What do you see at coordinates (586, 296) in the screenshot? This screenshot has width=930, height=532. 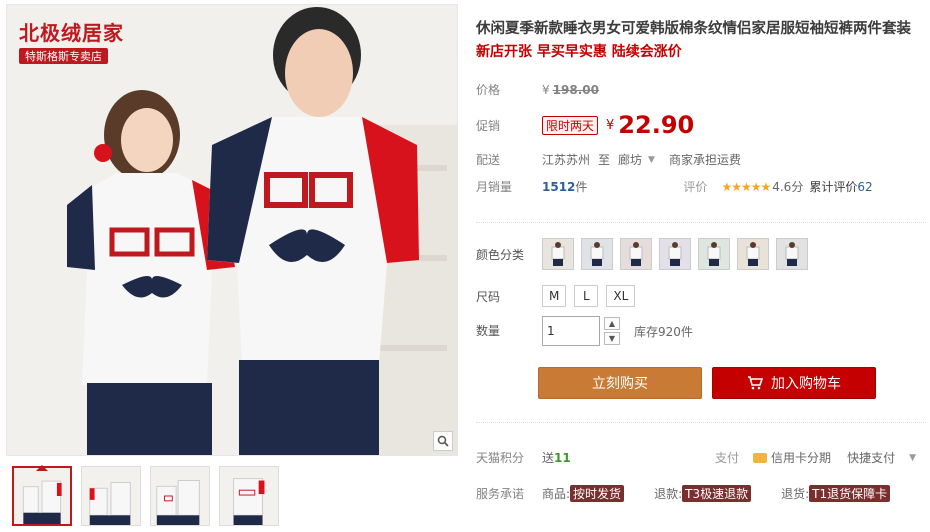 I see `size-option-l: L` at bounding box center [586, 296].